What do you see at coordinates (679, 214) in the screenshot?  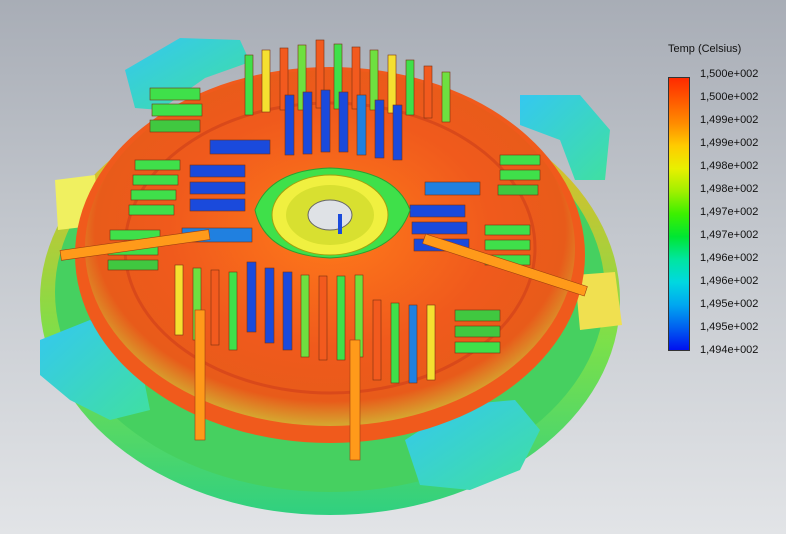 I see `temperature-colorbar` at bounding box center [679, 214].